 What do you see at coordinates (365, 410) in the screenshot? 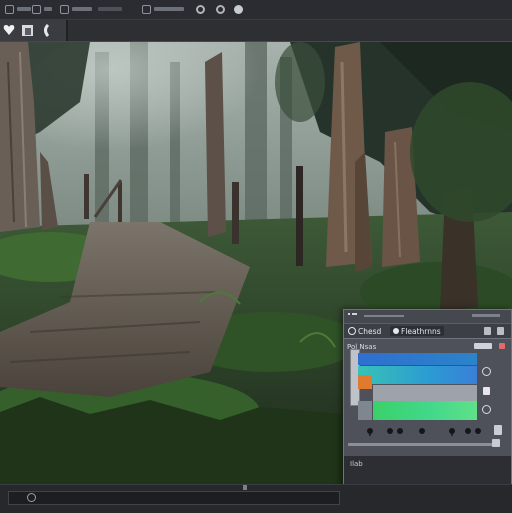
I see `swatch-slot` at bounding box center [365, 410].